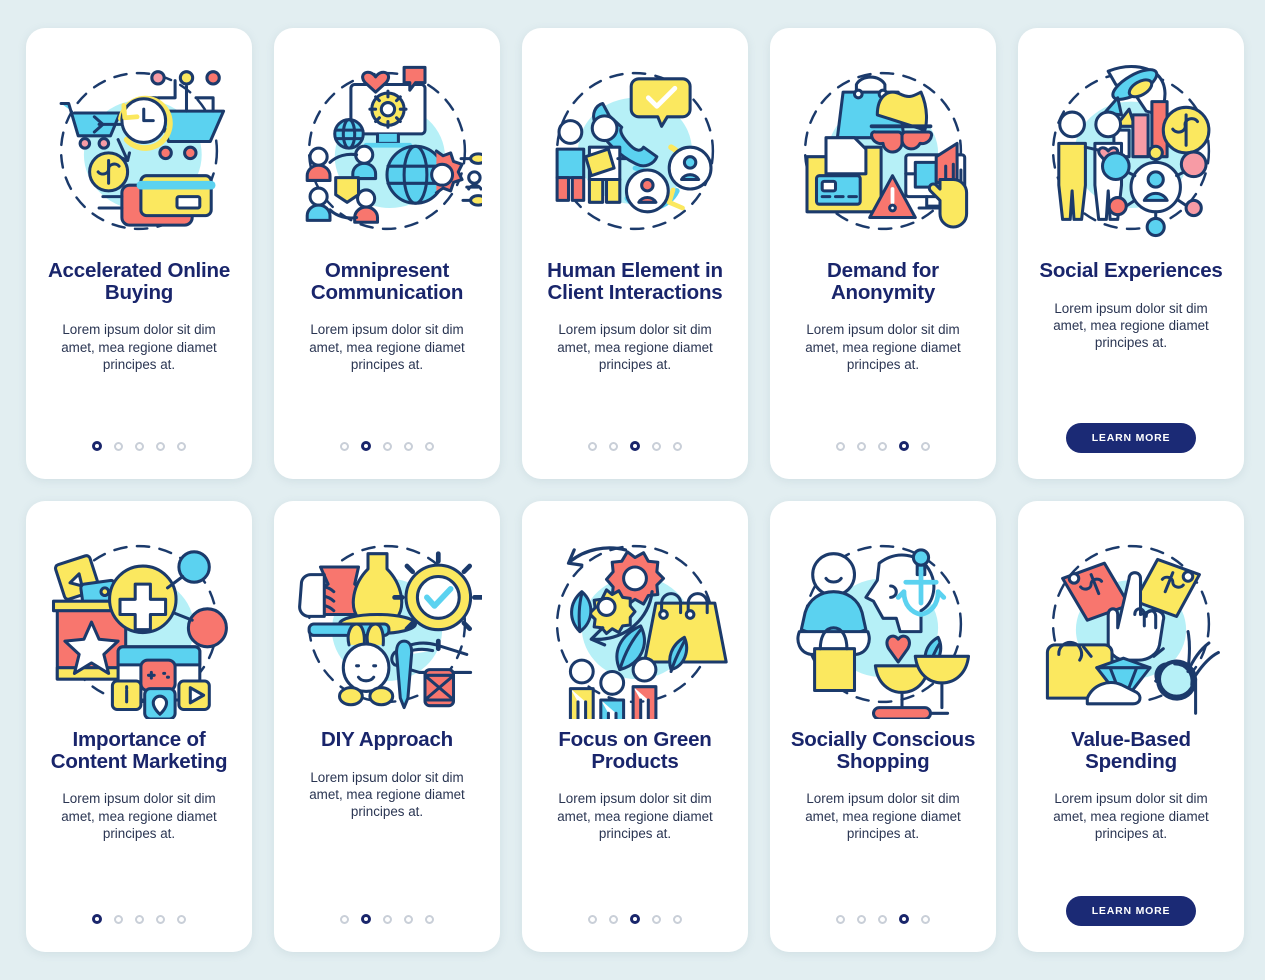 The image size is (1265, 980). Describe the element at coordinates (635, 624) in the screenshot. I see `green-products-illustration` at that location.